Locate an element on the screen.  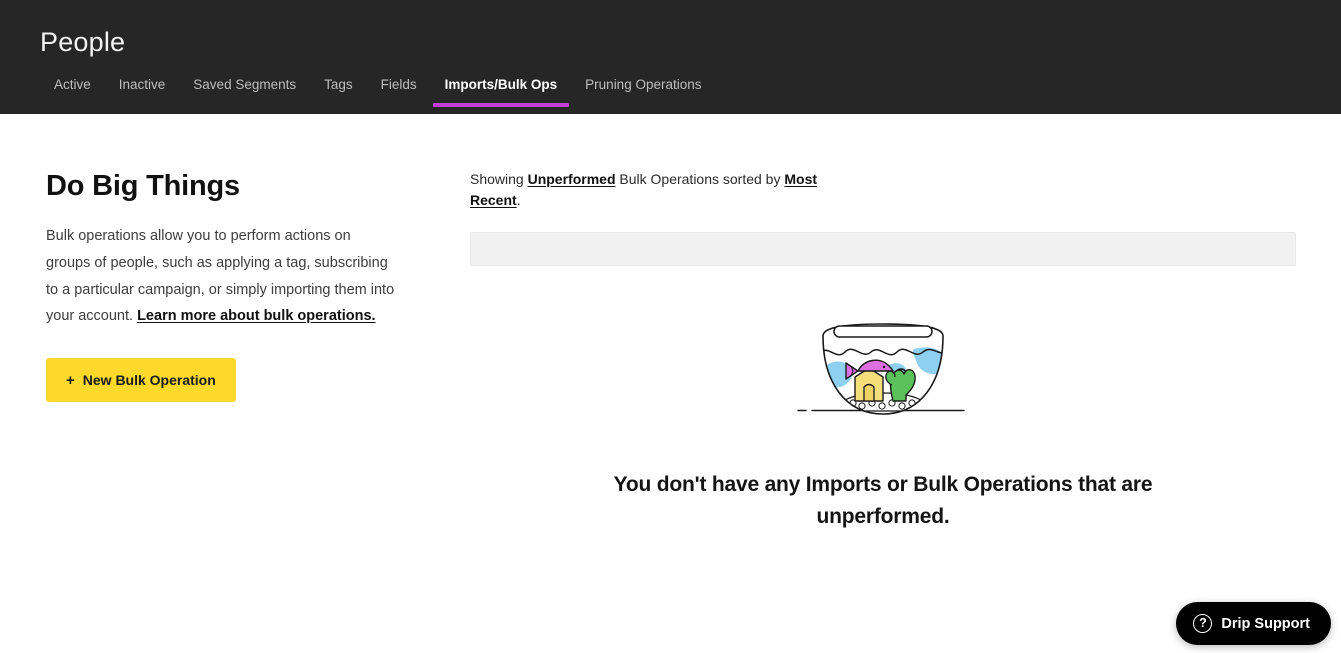
showing-prefix: Showing is located at coordinates (499, 179).